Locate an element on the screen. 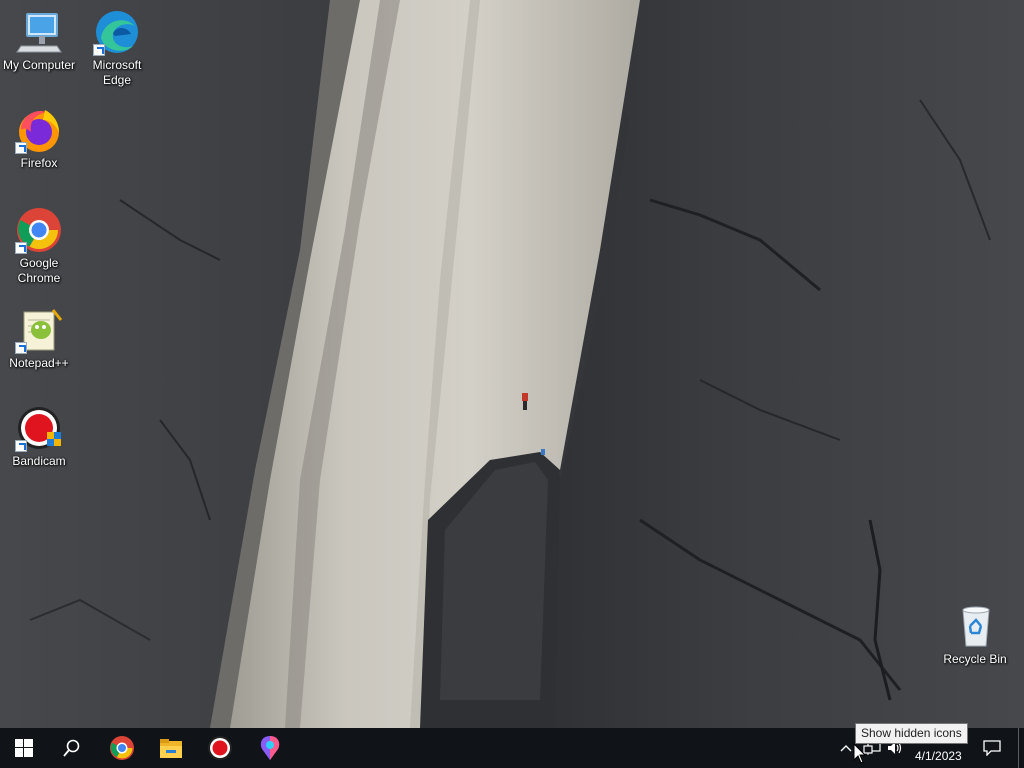 The width and height of the screenshot is (1024, 768). action-center-button is located at coordinates (992, 748).